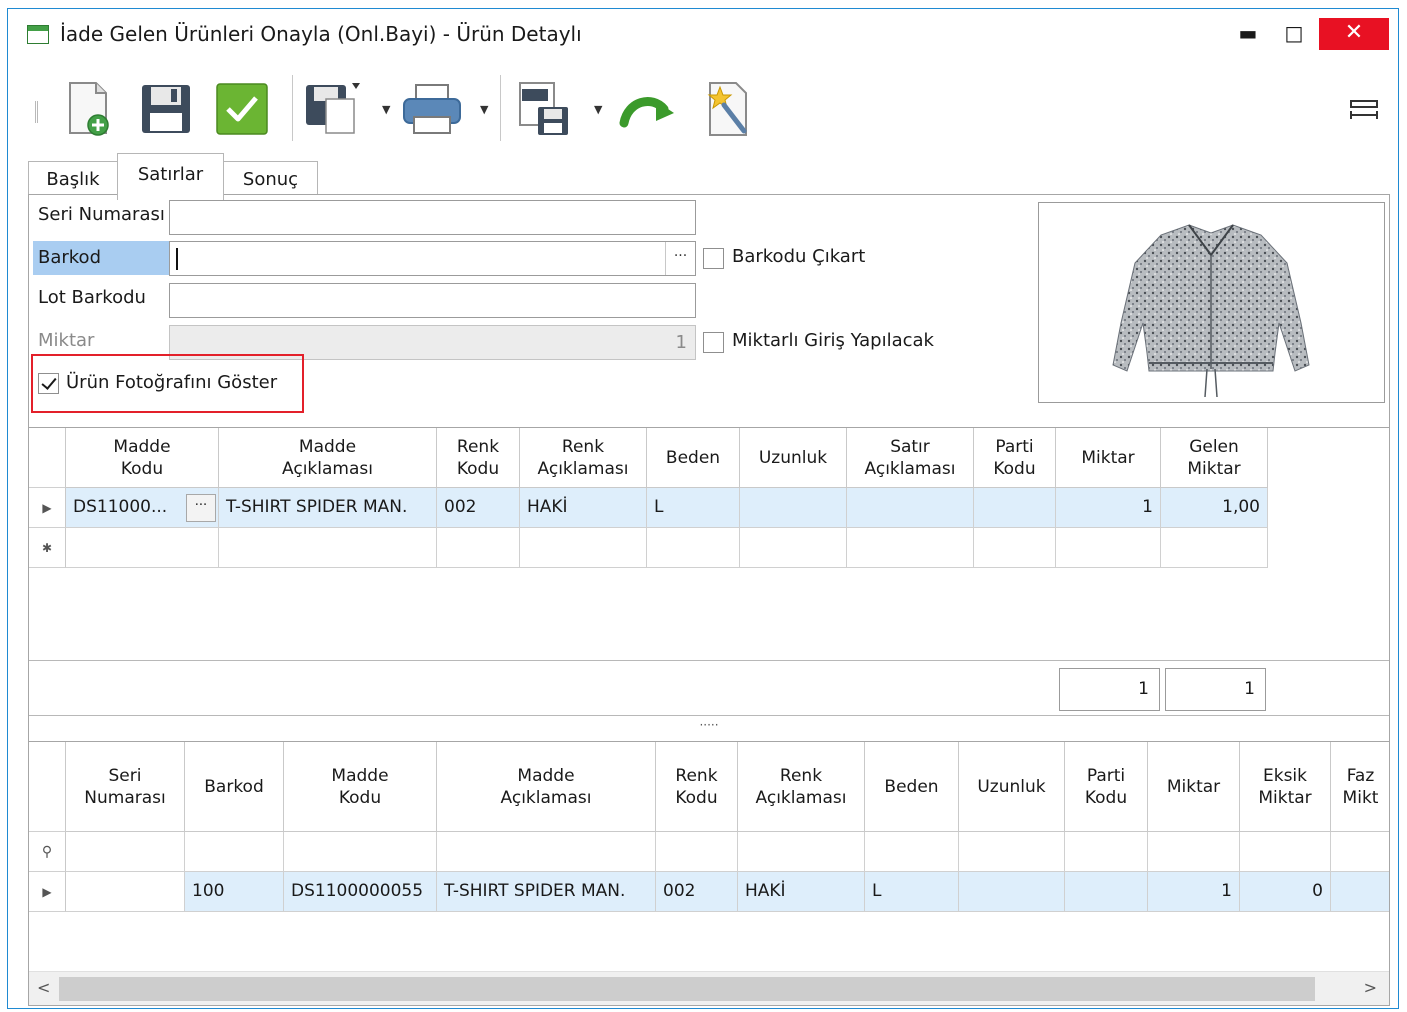  I want to click on barcode-lookup-button: ···, so click(680, 258).